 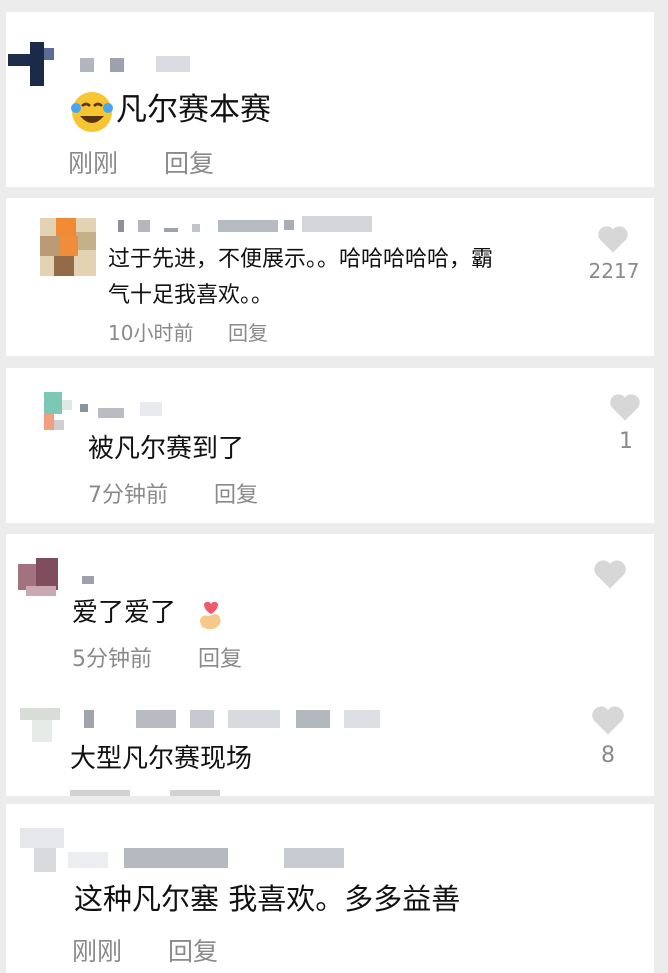 I want to click on like-count: 2217, so click(x=614, y=271).